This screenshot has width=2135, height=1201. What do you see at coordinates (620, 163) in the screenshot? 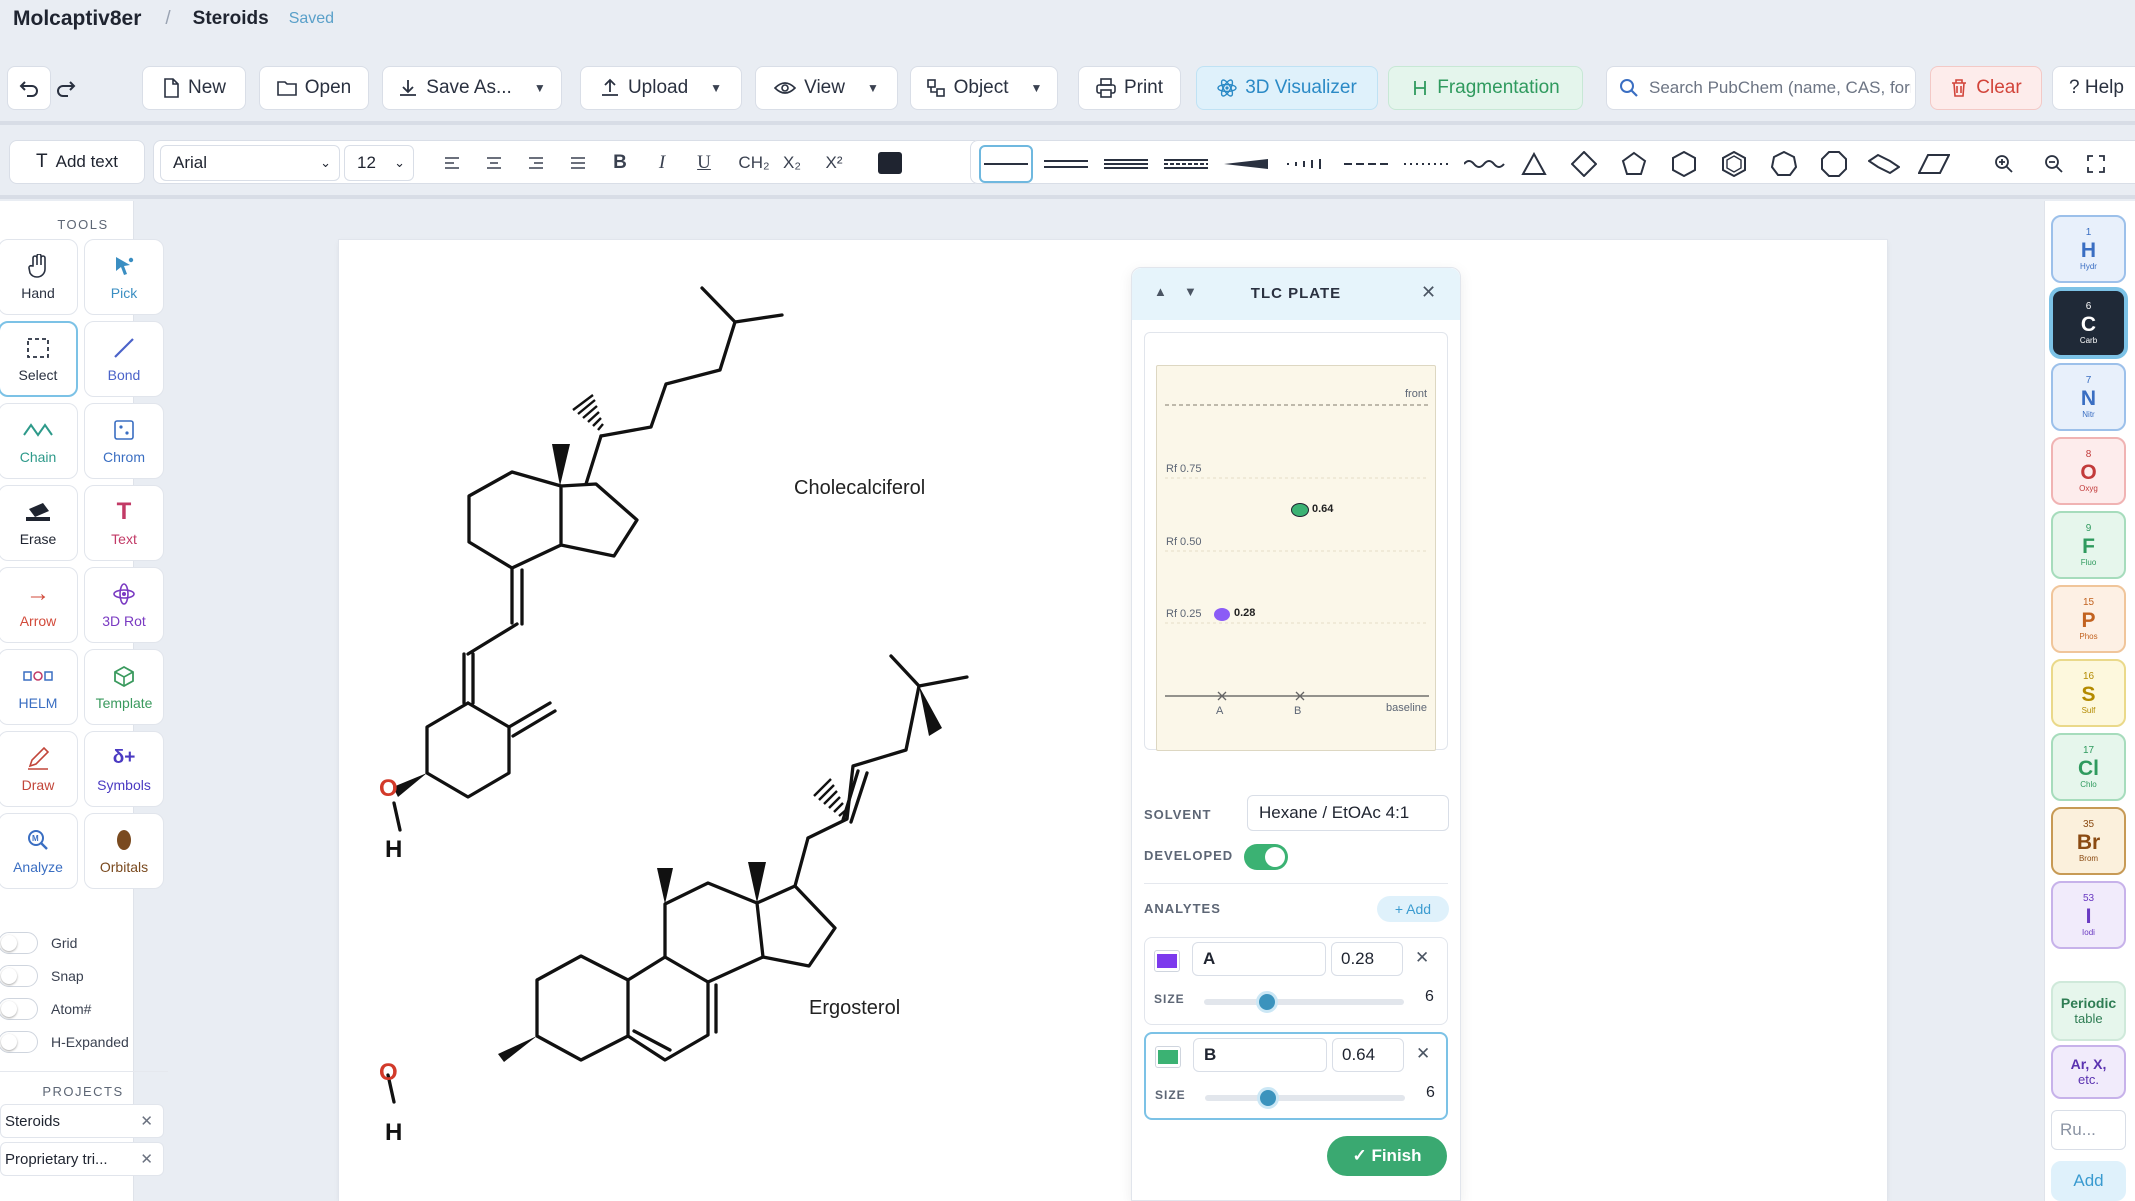
I see `bold-button: B` at bounding box center [620, 163].